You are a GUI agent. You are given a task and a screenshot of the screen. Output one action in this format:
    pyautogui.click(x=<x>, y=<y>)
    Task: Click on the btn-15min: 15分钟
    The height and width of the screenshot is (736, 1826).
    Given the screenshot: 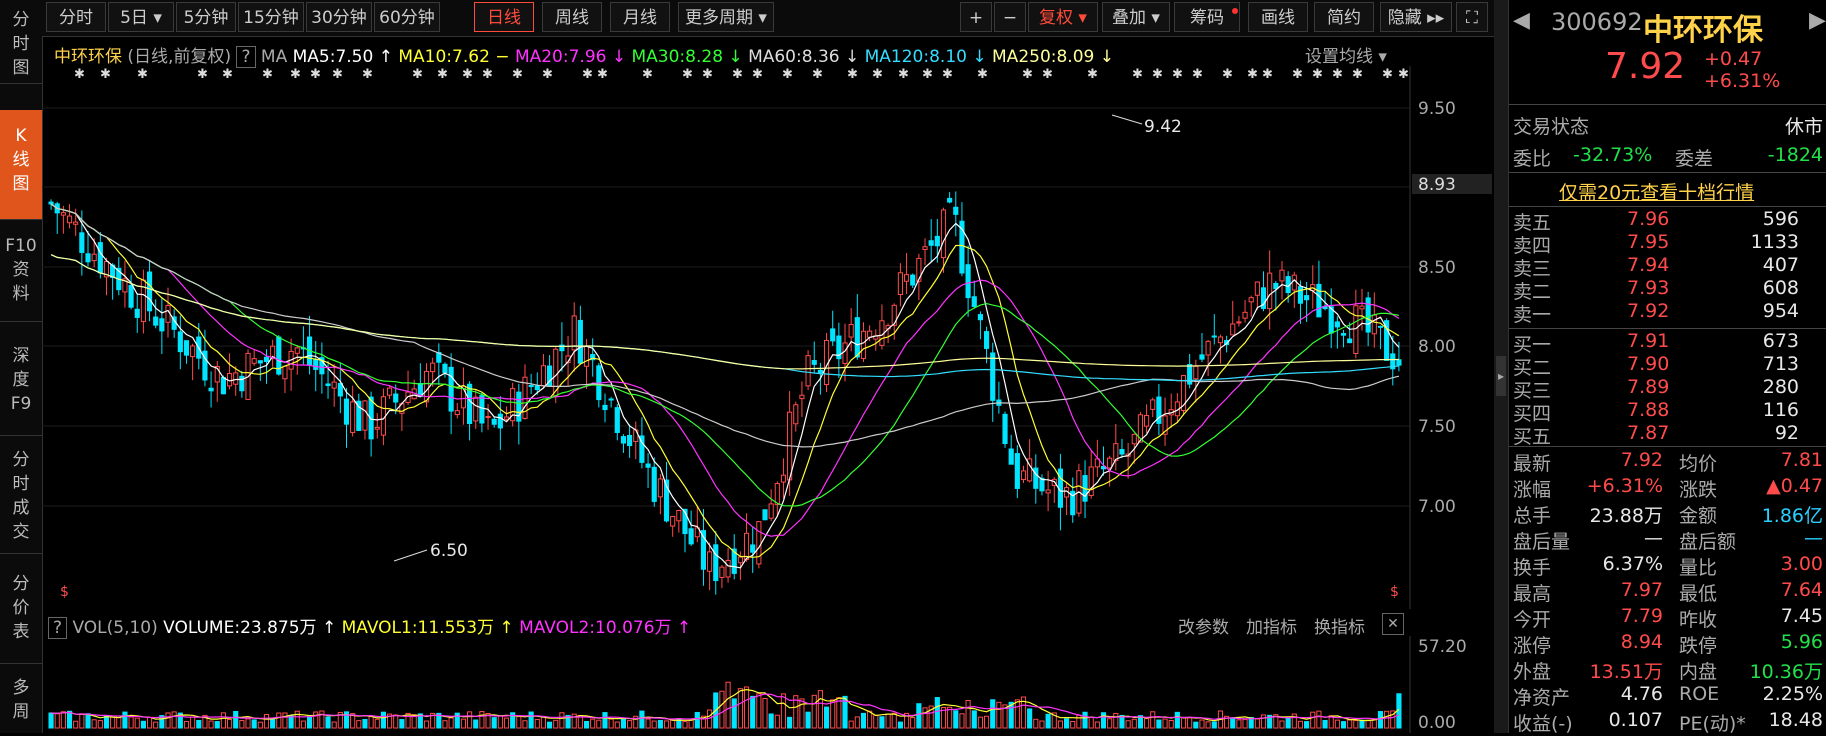 What is the action you would take?
    pyautogui.click(x=271, y=17)
    